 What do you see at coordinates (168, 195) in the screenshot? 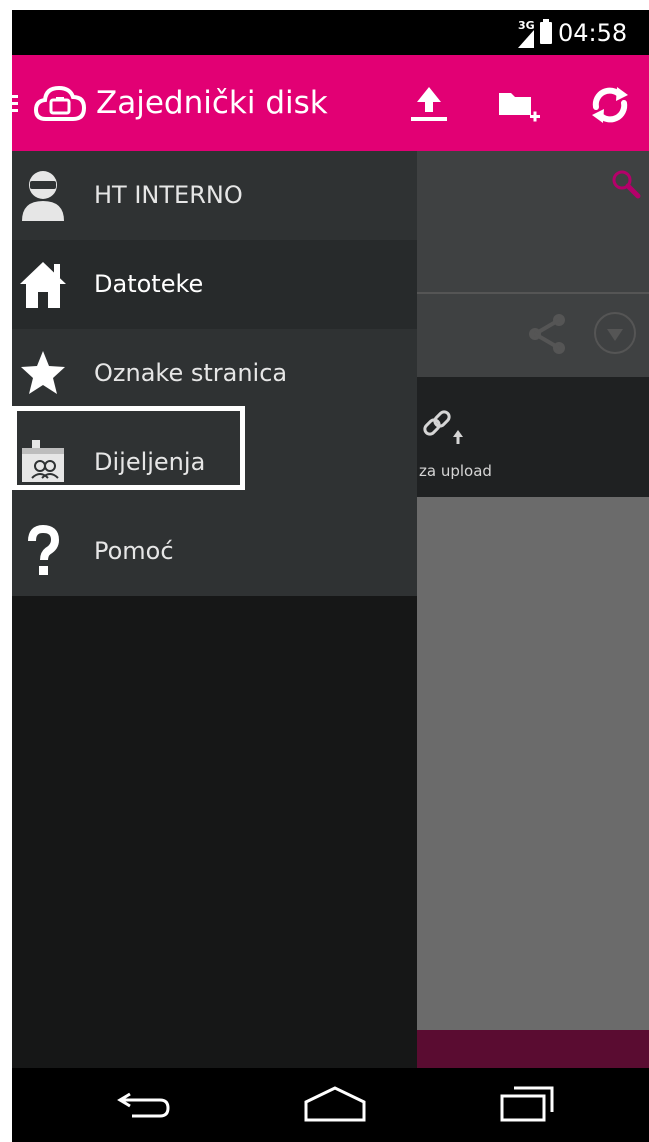
I see `drawer-item-label: HT INTERNO` at bounding box center [168, 195].